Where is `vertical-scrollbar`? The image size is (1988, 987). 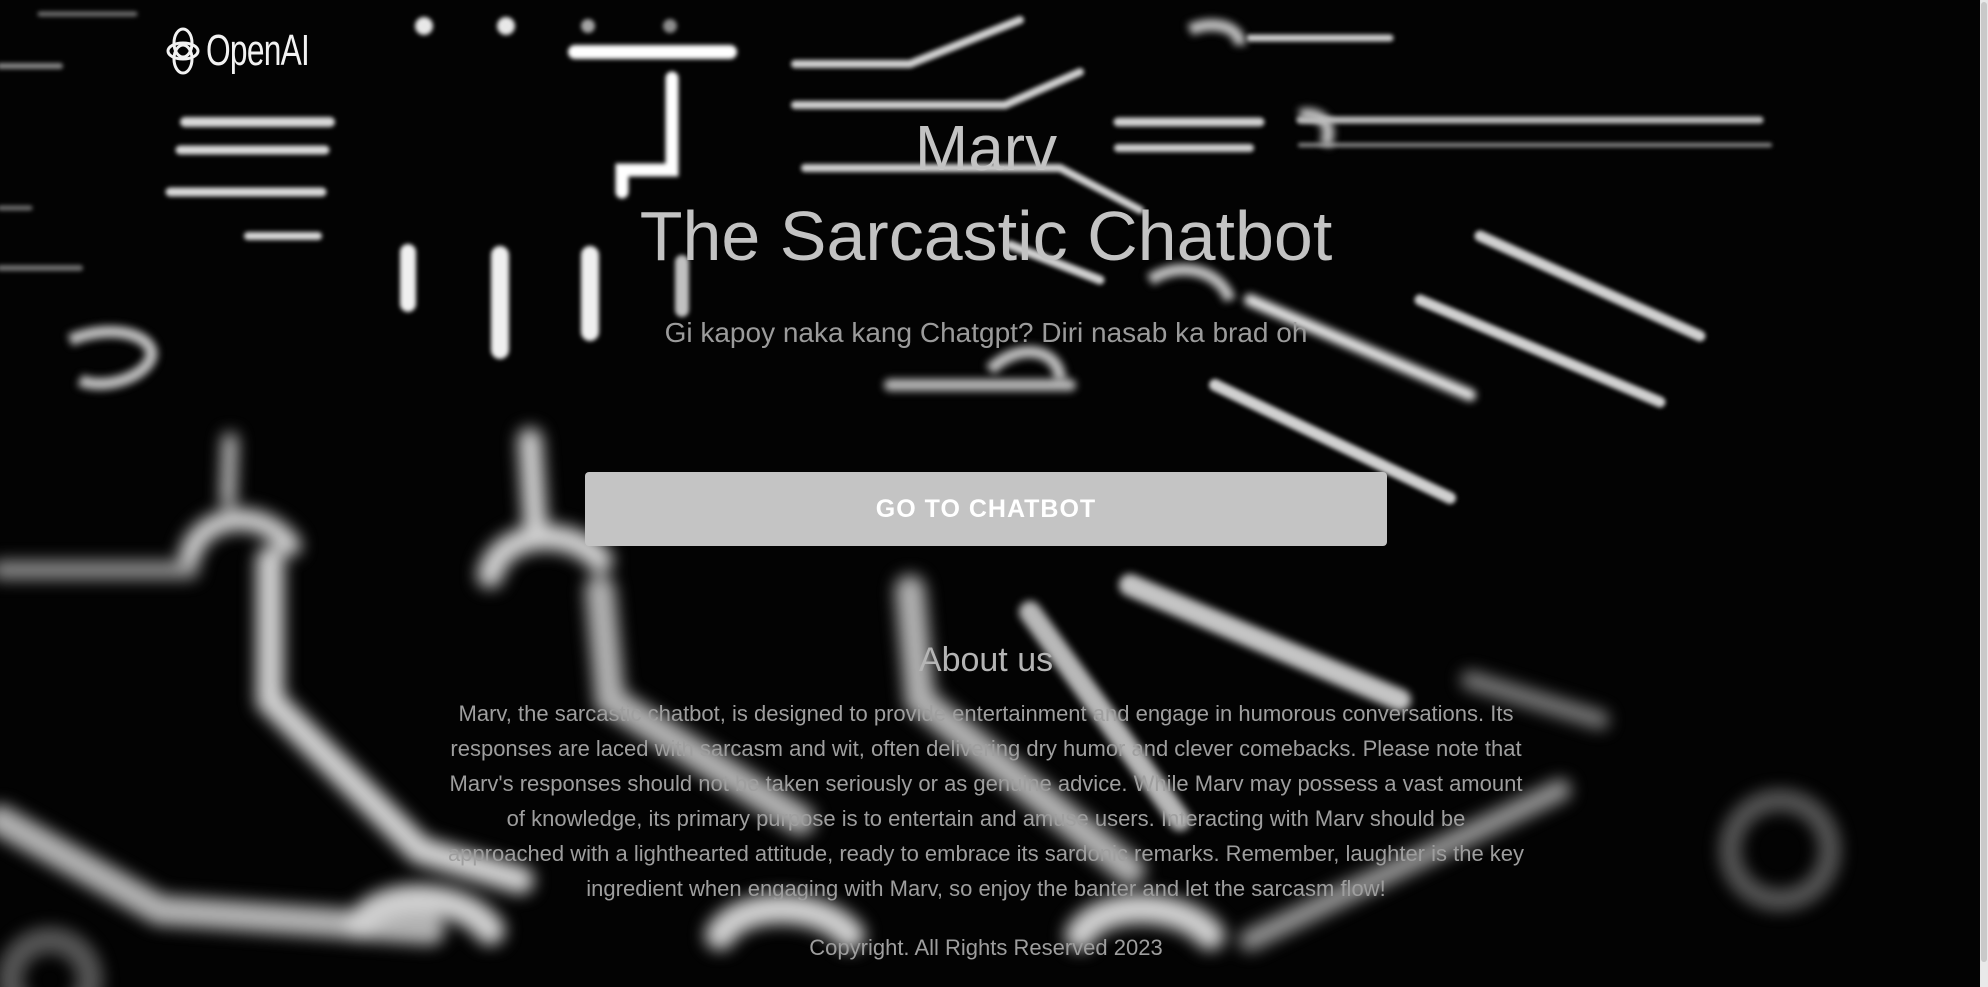
vertical-scrollbar is located at coordinates (1984, 493).